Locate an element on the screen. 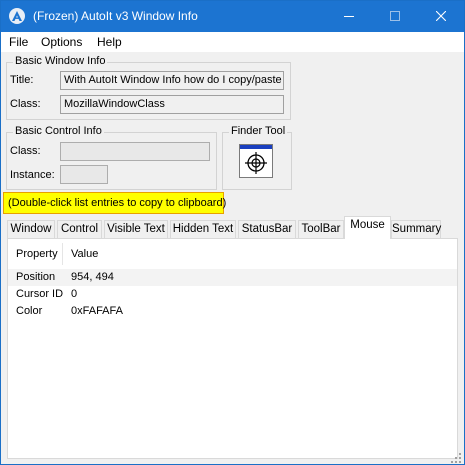  finder-tool-legend: Finder Tool is located at coordinates (258, 131).